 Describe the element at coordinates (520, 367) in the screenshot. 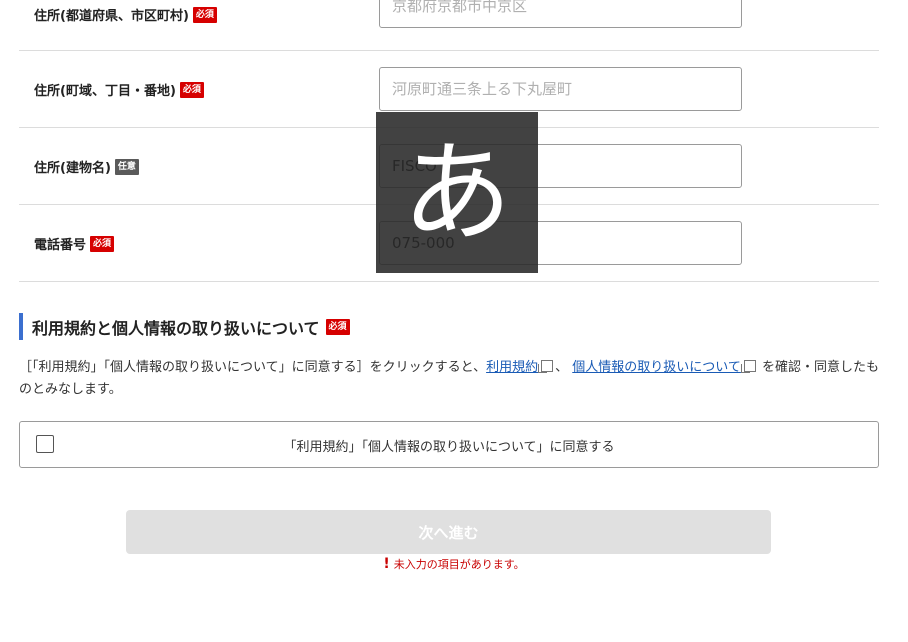

I see `terms-of-use-link: 利用規約` at that location.